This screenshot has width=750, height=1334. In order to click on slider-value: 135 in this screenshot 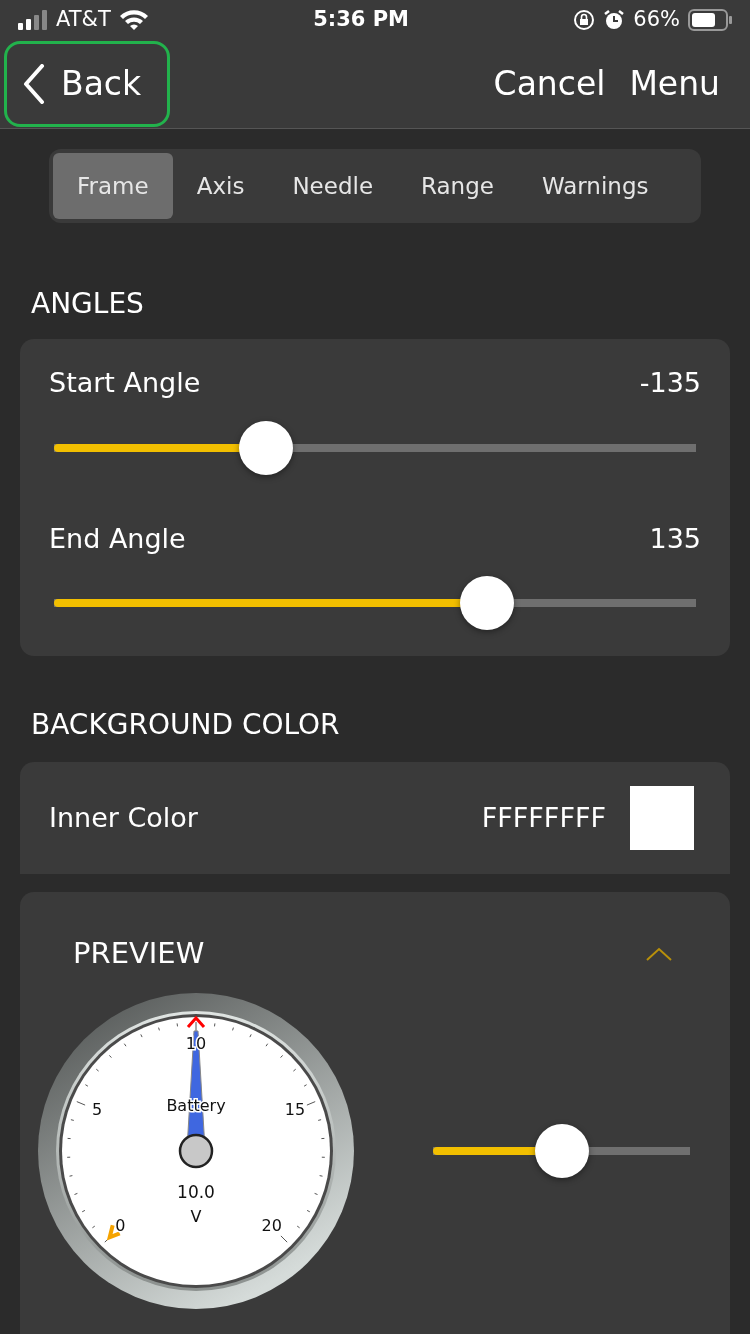, I will do `click(675, 538)`.